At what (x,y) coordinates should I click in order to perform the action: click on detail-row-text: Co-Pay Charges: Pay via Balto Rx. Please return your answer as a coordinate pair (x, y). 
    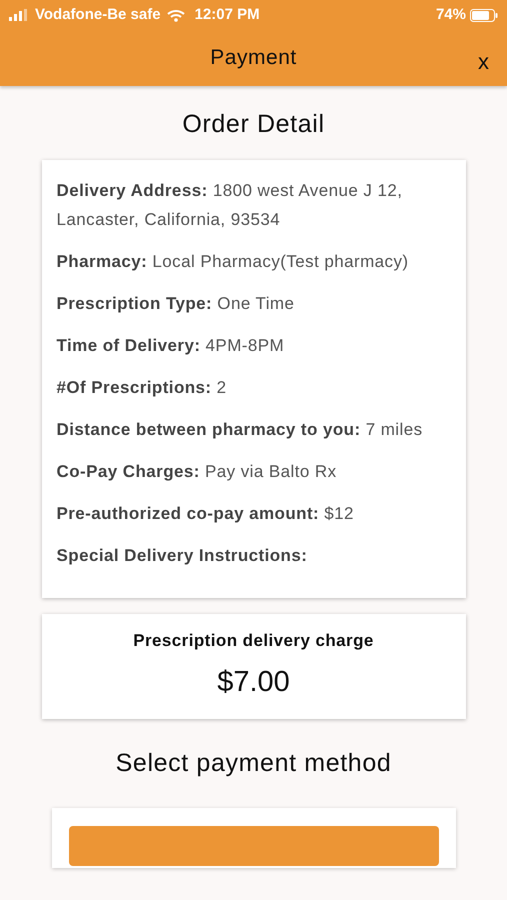
    Looking at the image, I should click on (197, 471).